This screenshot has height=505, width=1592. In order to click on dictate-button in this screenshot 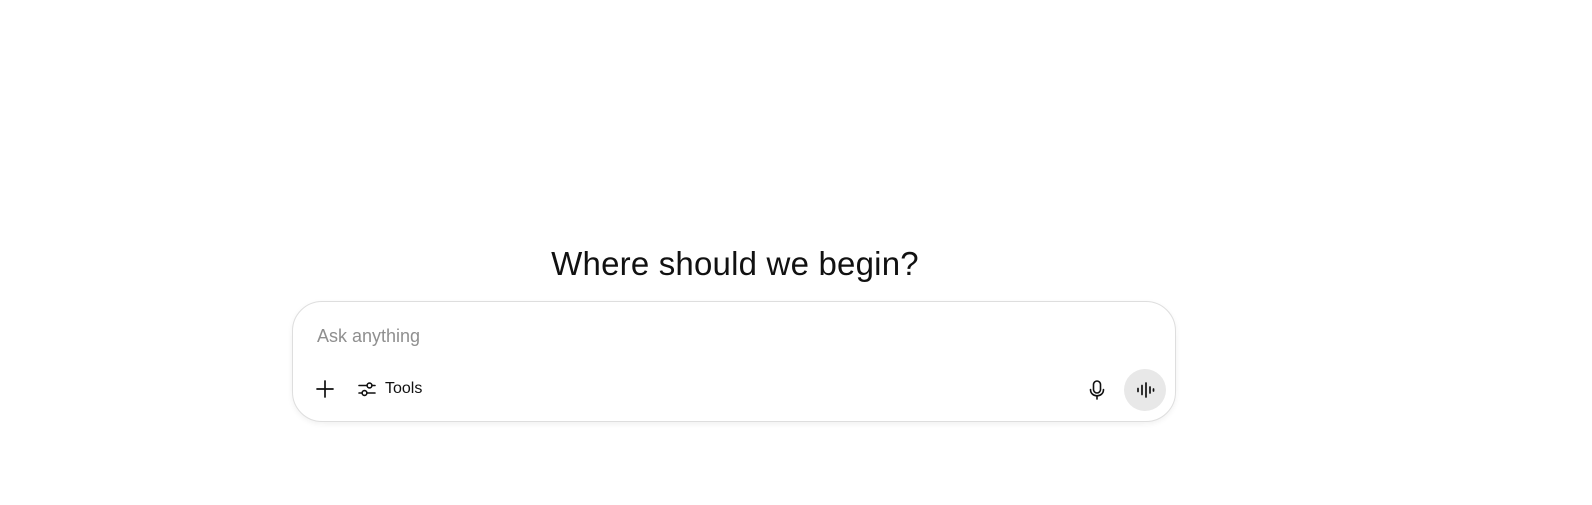, I will do `click(1097, 390)`.